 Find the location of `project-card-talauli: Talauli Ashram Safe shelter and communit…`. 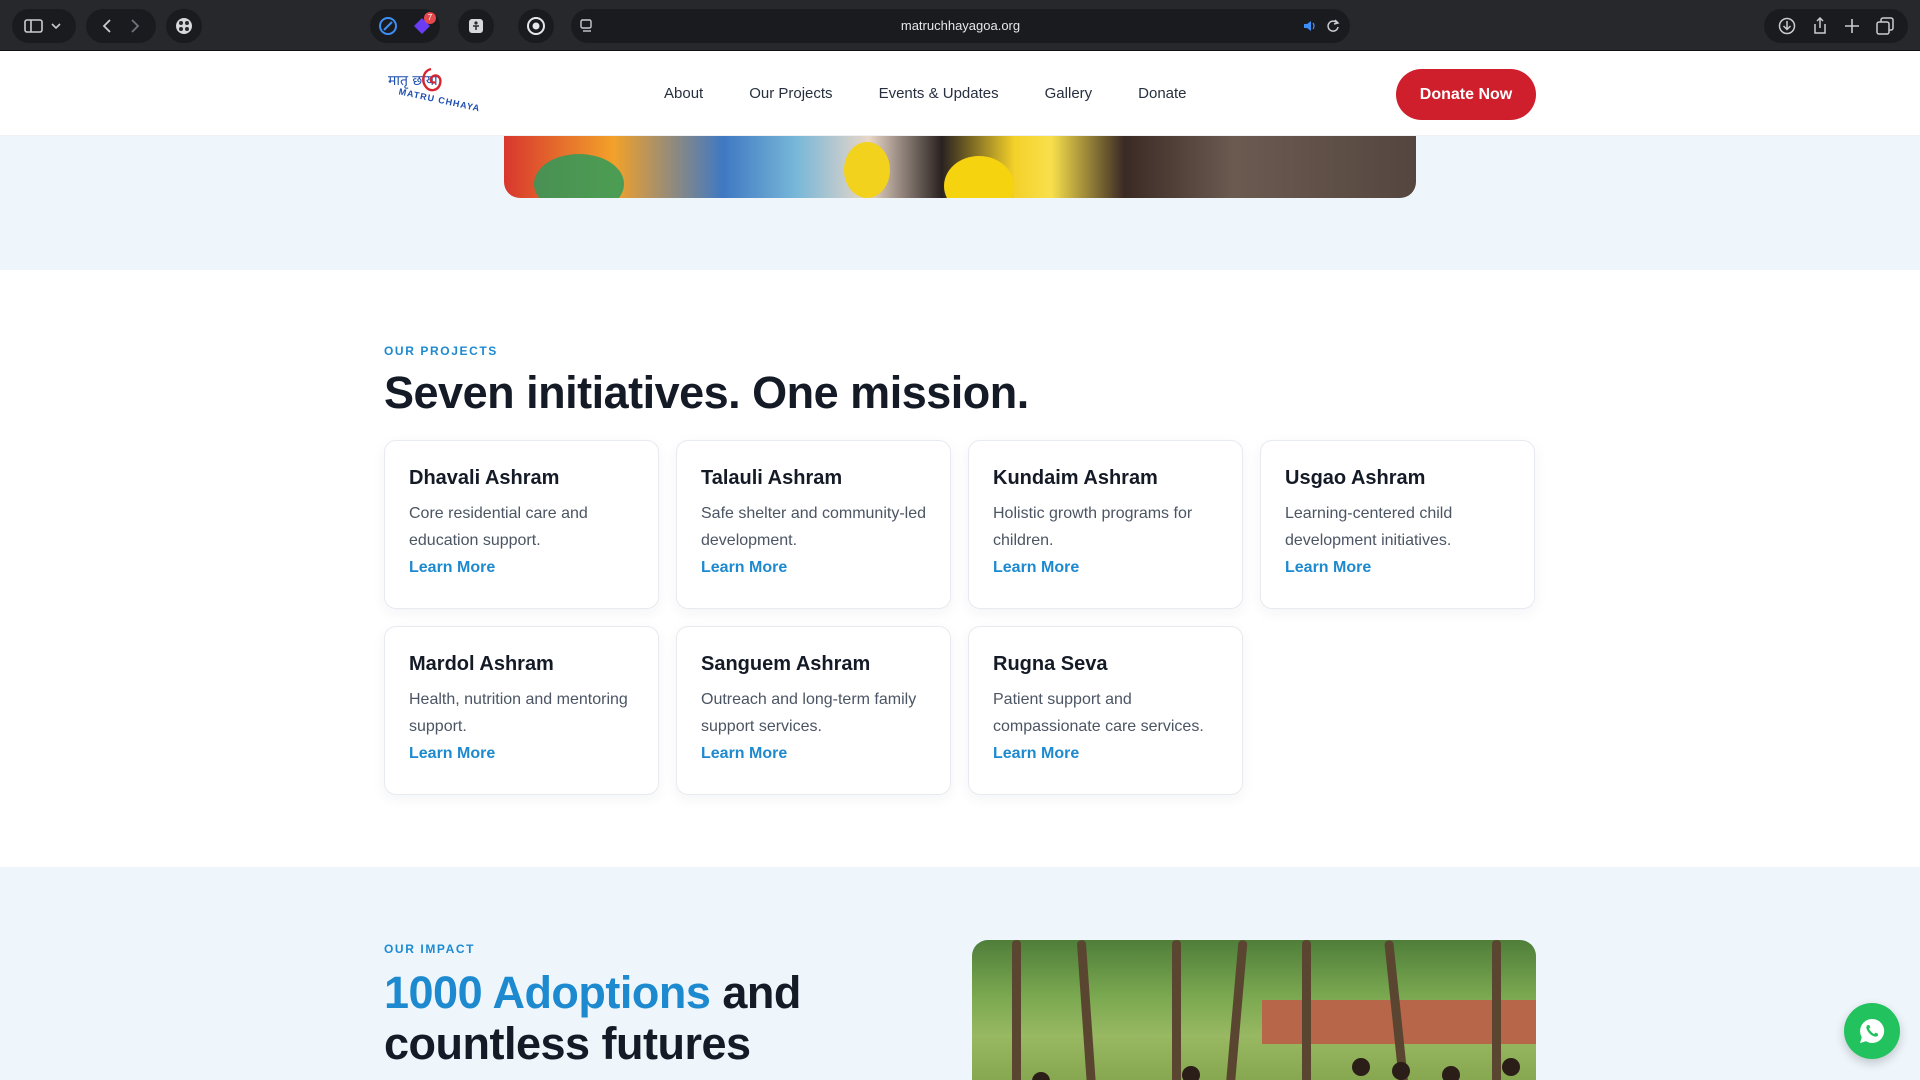

project-card-talauli: Talauli Ashram Safe shelter and communit… is located at coordinates (813, 524).